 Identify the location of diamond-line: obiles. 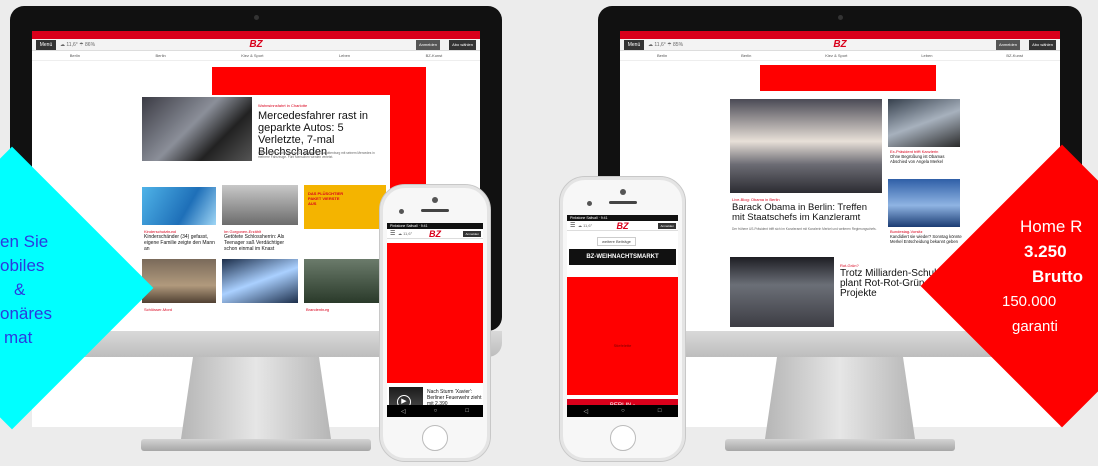
(22, 265).